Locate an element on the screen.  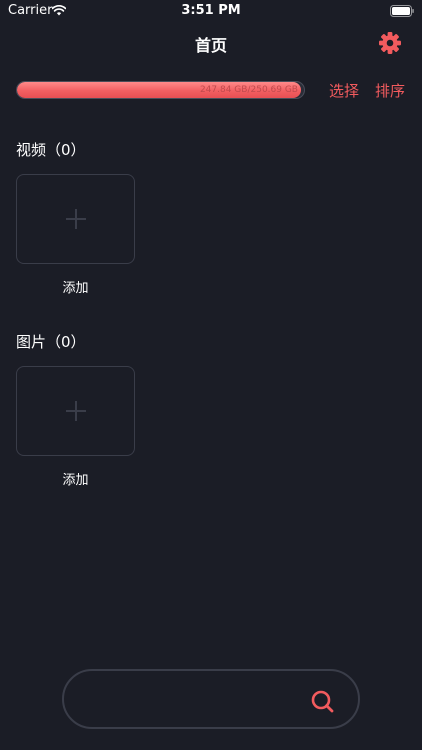
page-title: 首页 is located at coordinates (210, 45).